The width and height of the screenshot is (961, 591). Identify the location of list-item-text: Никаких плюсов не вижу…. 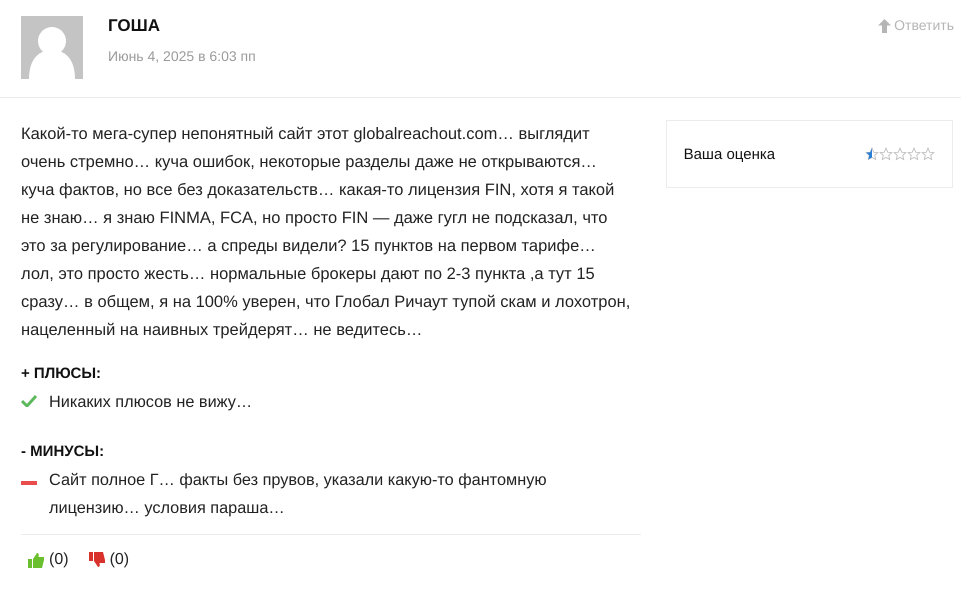
(150, 402).